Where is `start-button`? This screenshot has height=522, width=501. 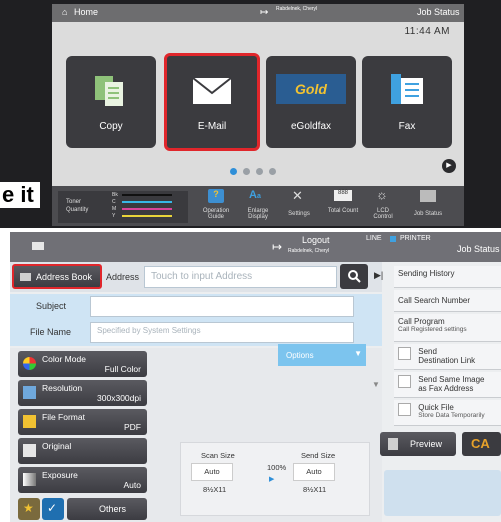 start-button is located at coordinates (442, 493).